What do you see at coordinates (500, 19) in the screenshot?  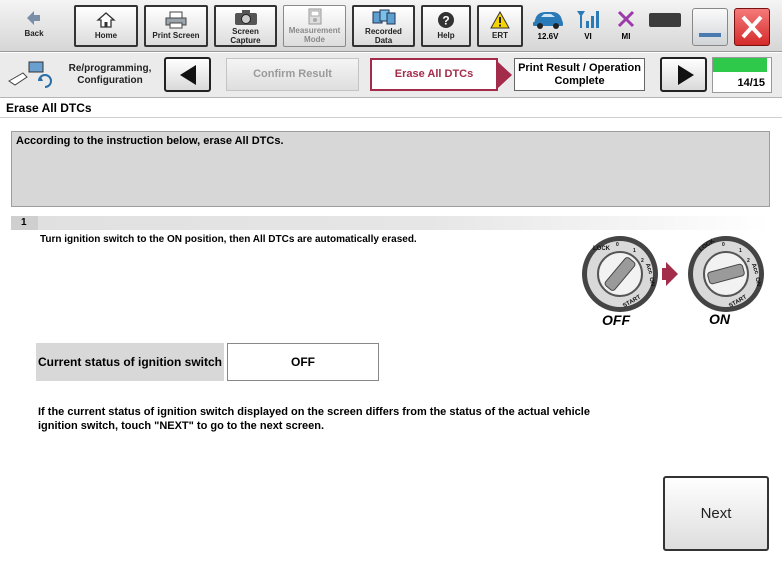 I see `warning-icon` at bounding box center [500, 19].